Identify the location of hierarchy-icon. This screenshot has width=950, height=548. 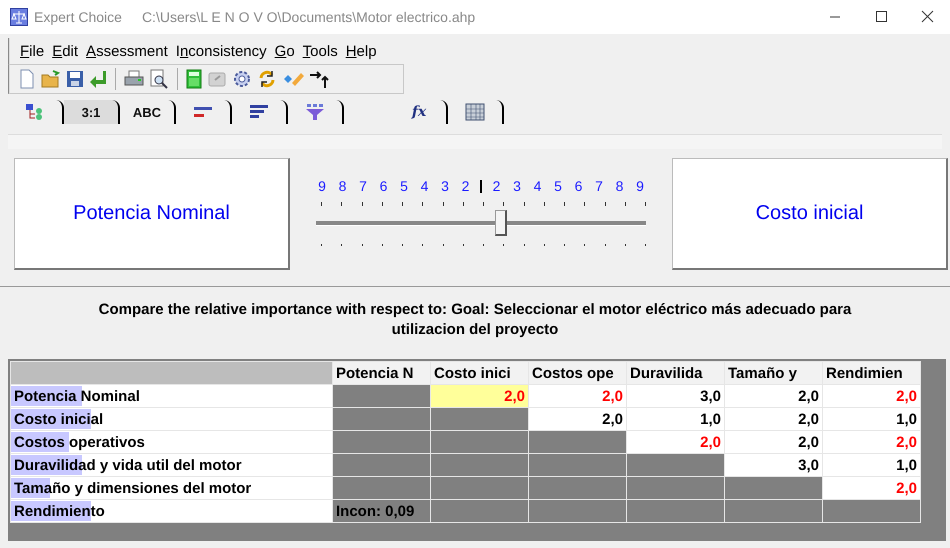
(35, 112).